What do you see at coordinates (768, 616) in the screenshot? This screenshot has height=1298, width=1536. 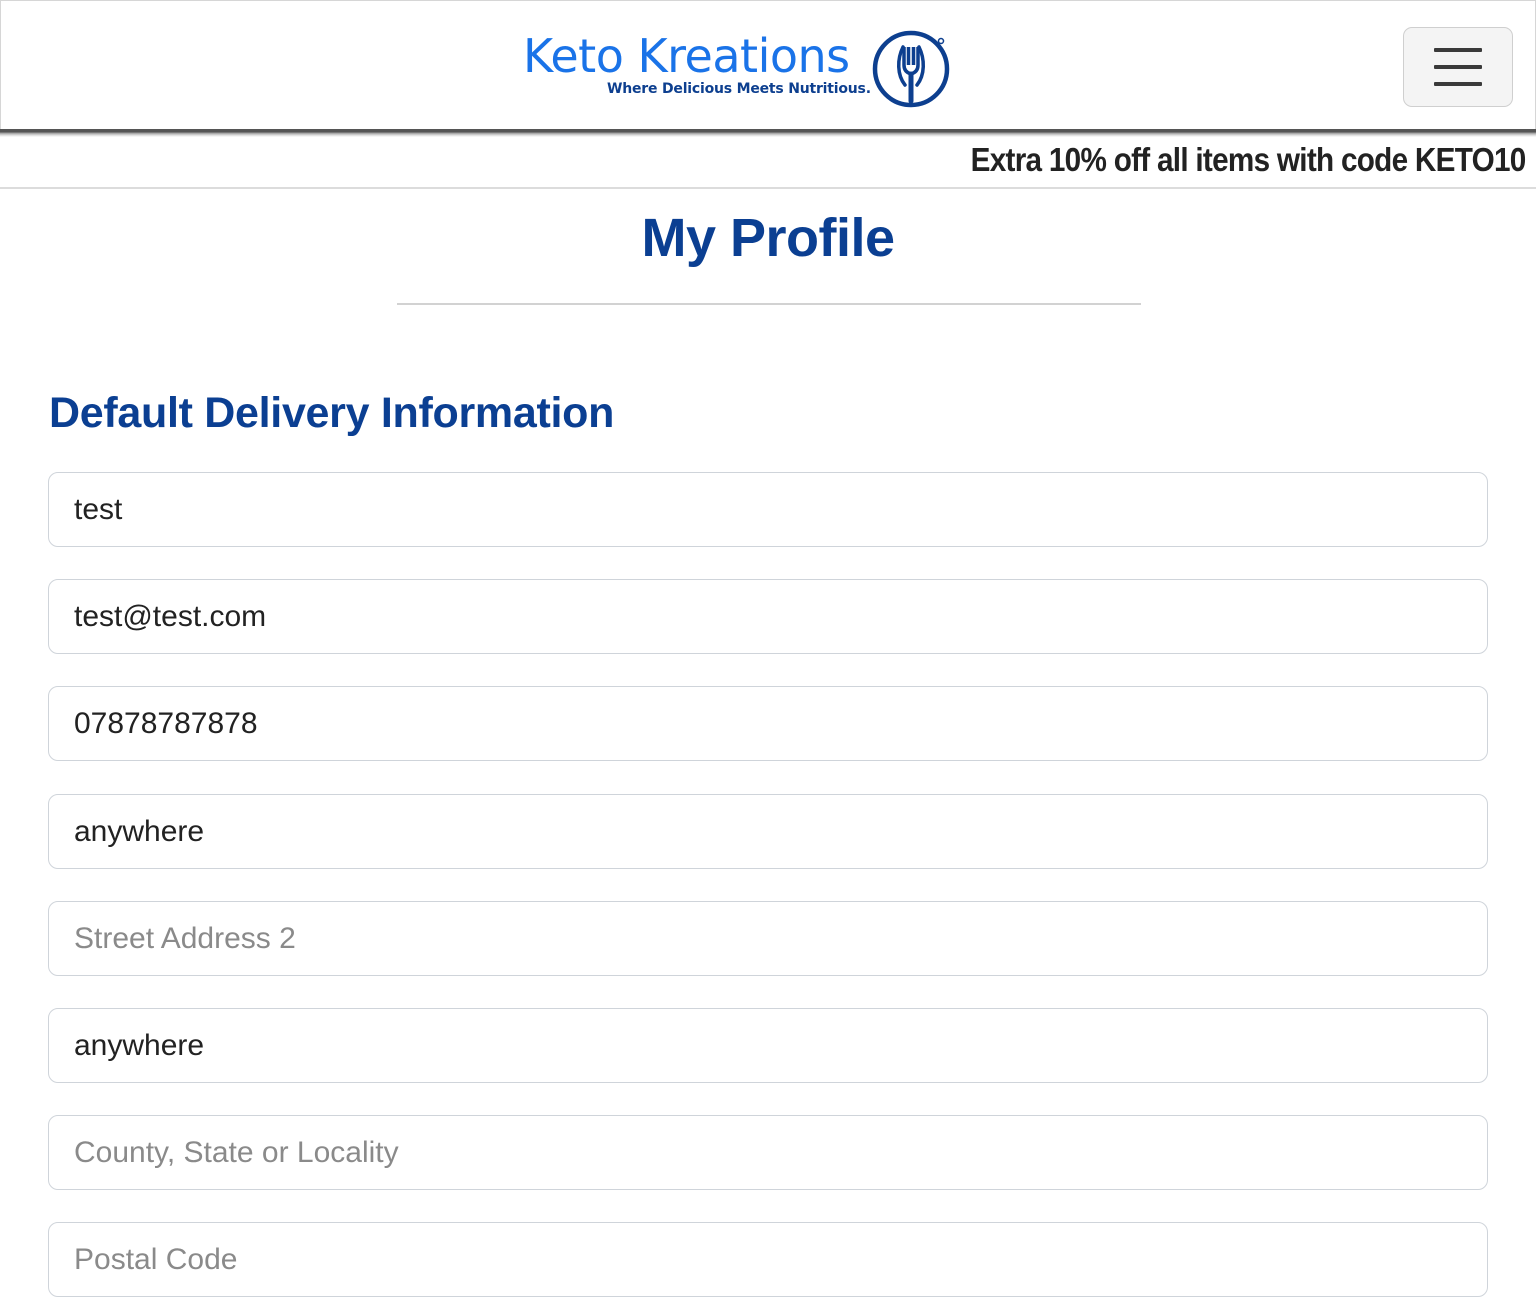 I see `email-field` at bounding box center [768, 616].